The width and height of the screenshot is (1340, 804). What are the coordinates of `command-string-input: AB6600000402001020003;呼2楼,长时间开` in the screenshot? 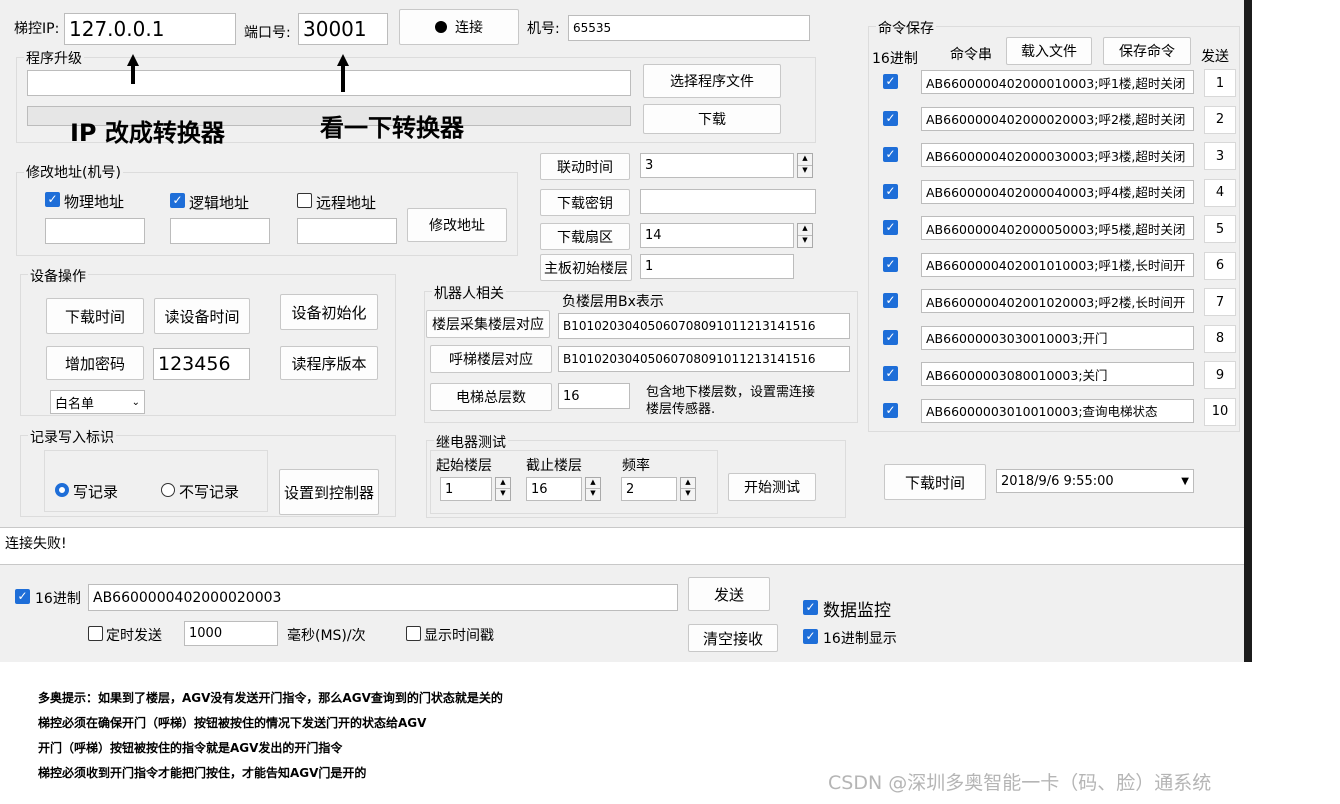 It's located at (1057, 301).